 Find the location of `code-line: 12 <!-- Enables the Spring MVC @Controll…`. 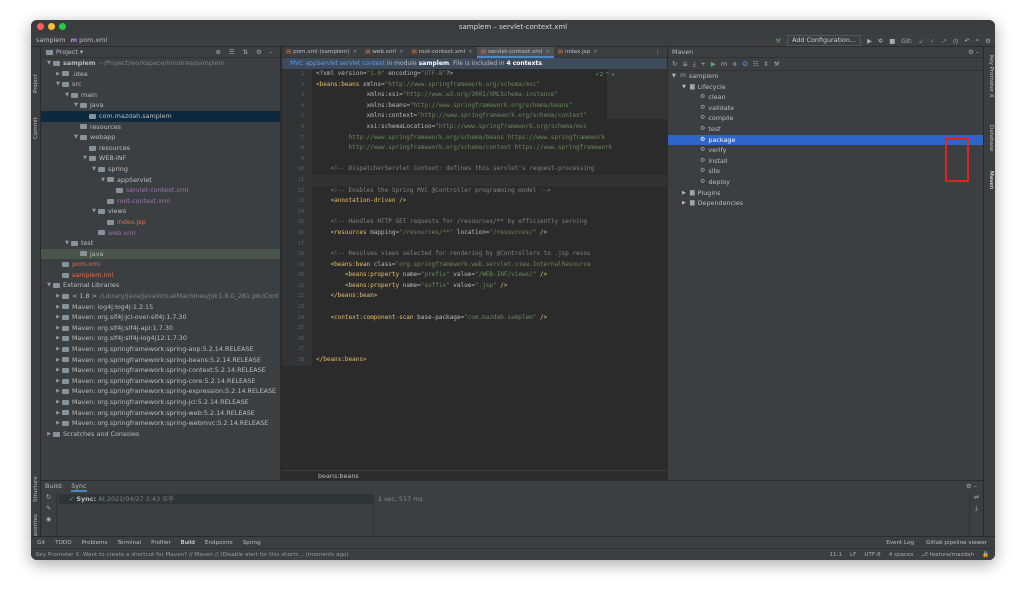

code-line: 12 <!-- Enables the Spring MVC @Controll… is located at coordinates (474, 191).